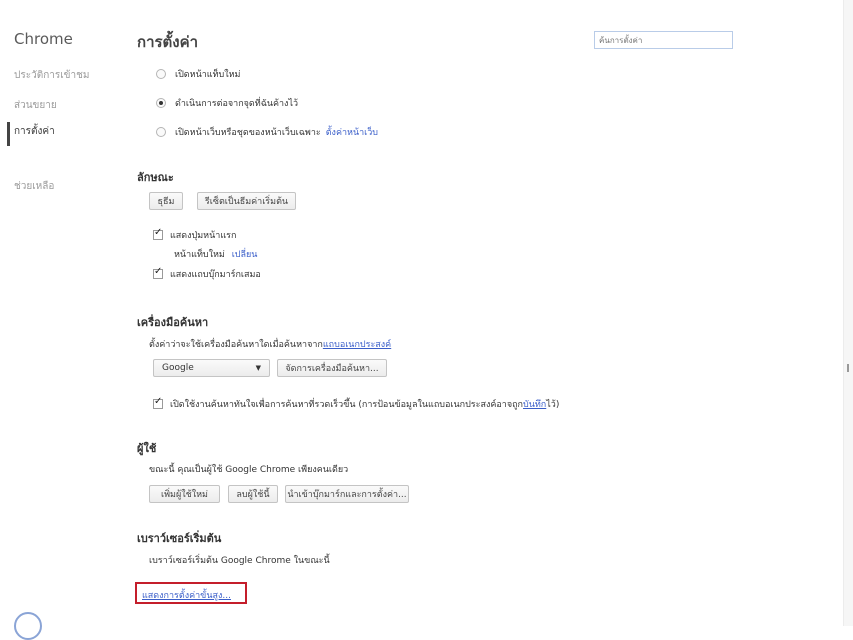 This screenshot has height=640, width=853. What do you see at coordinates (161, 103) in the screenshot?
I see `radio-button-checked` at bounding box center [161, 103].